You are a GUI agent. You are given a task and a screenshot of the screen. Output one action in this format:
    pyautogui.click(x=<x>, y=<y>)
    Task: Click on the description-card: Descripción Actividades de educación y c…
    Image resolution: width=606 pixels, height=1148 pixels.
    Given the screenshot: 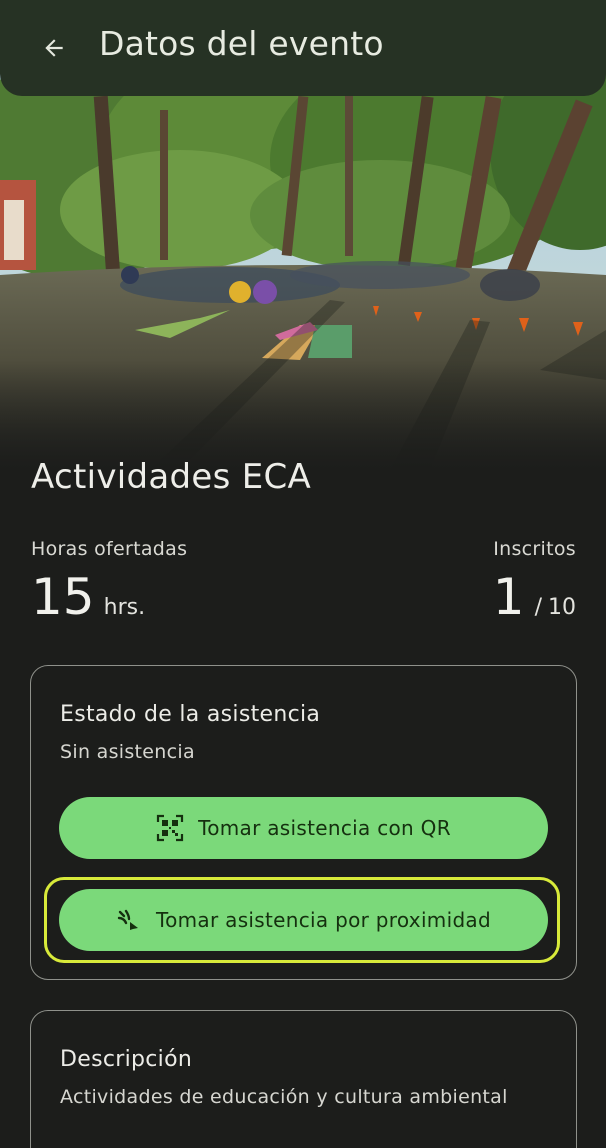 What is the action you would take?
    pyautogui.click(x=303, y=1079)
    